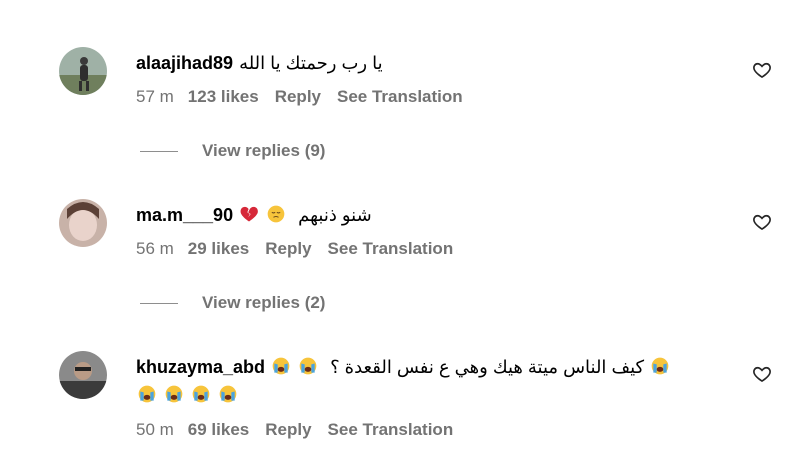 The height and width of the screenshot is (476, 790). What do you see at coordinates (264, 150) in the screenshot?
I see `view-replies-label: View replies (9)` at bounding box center [264, 150].